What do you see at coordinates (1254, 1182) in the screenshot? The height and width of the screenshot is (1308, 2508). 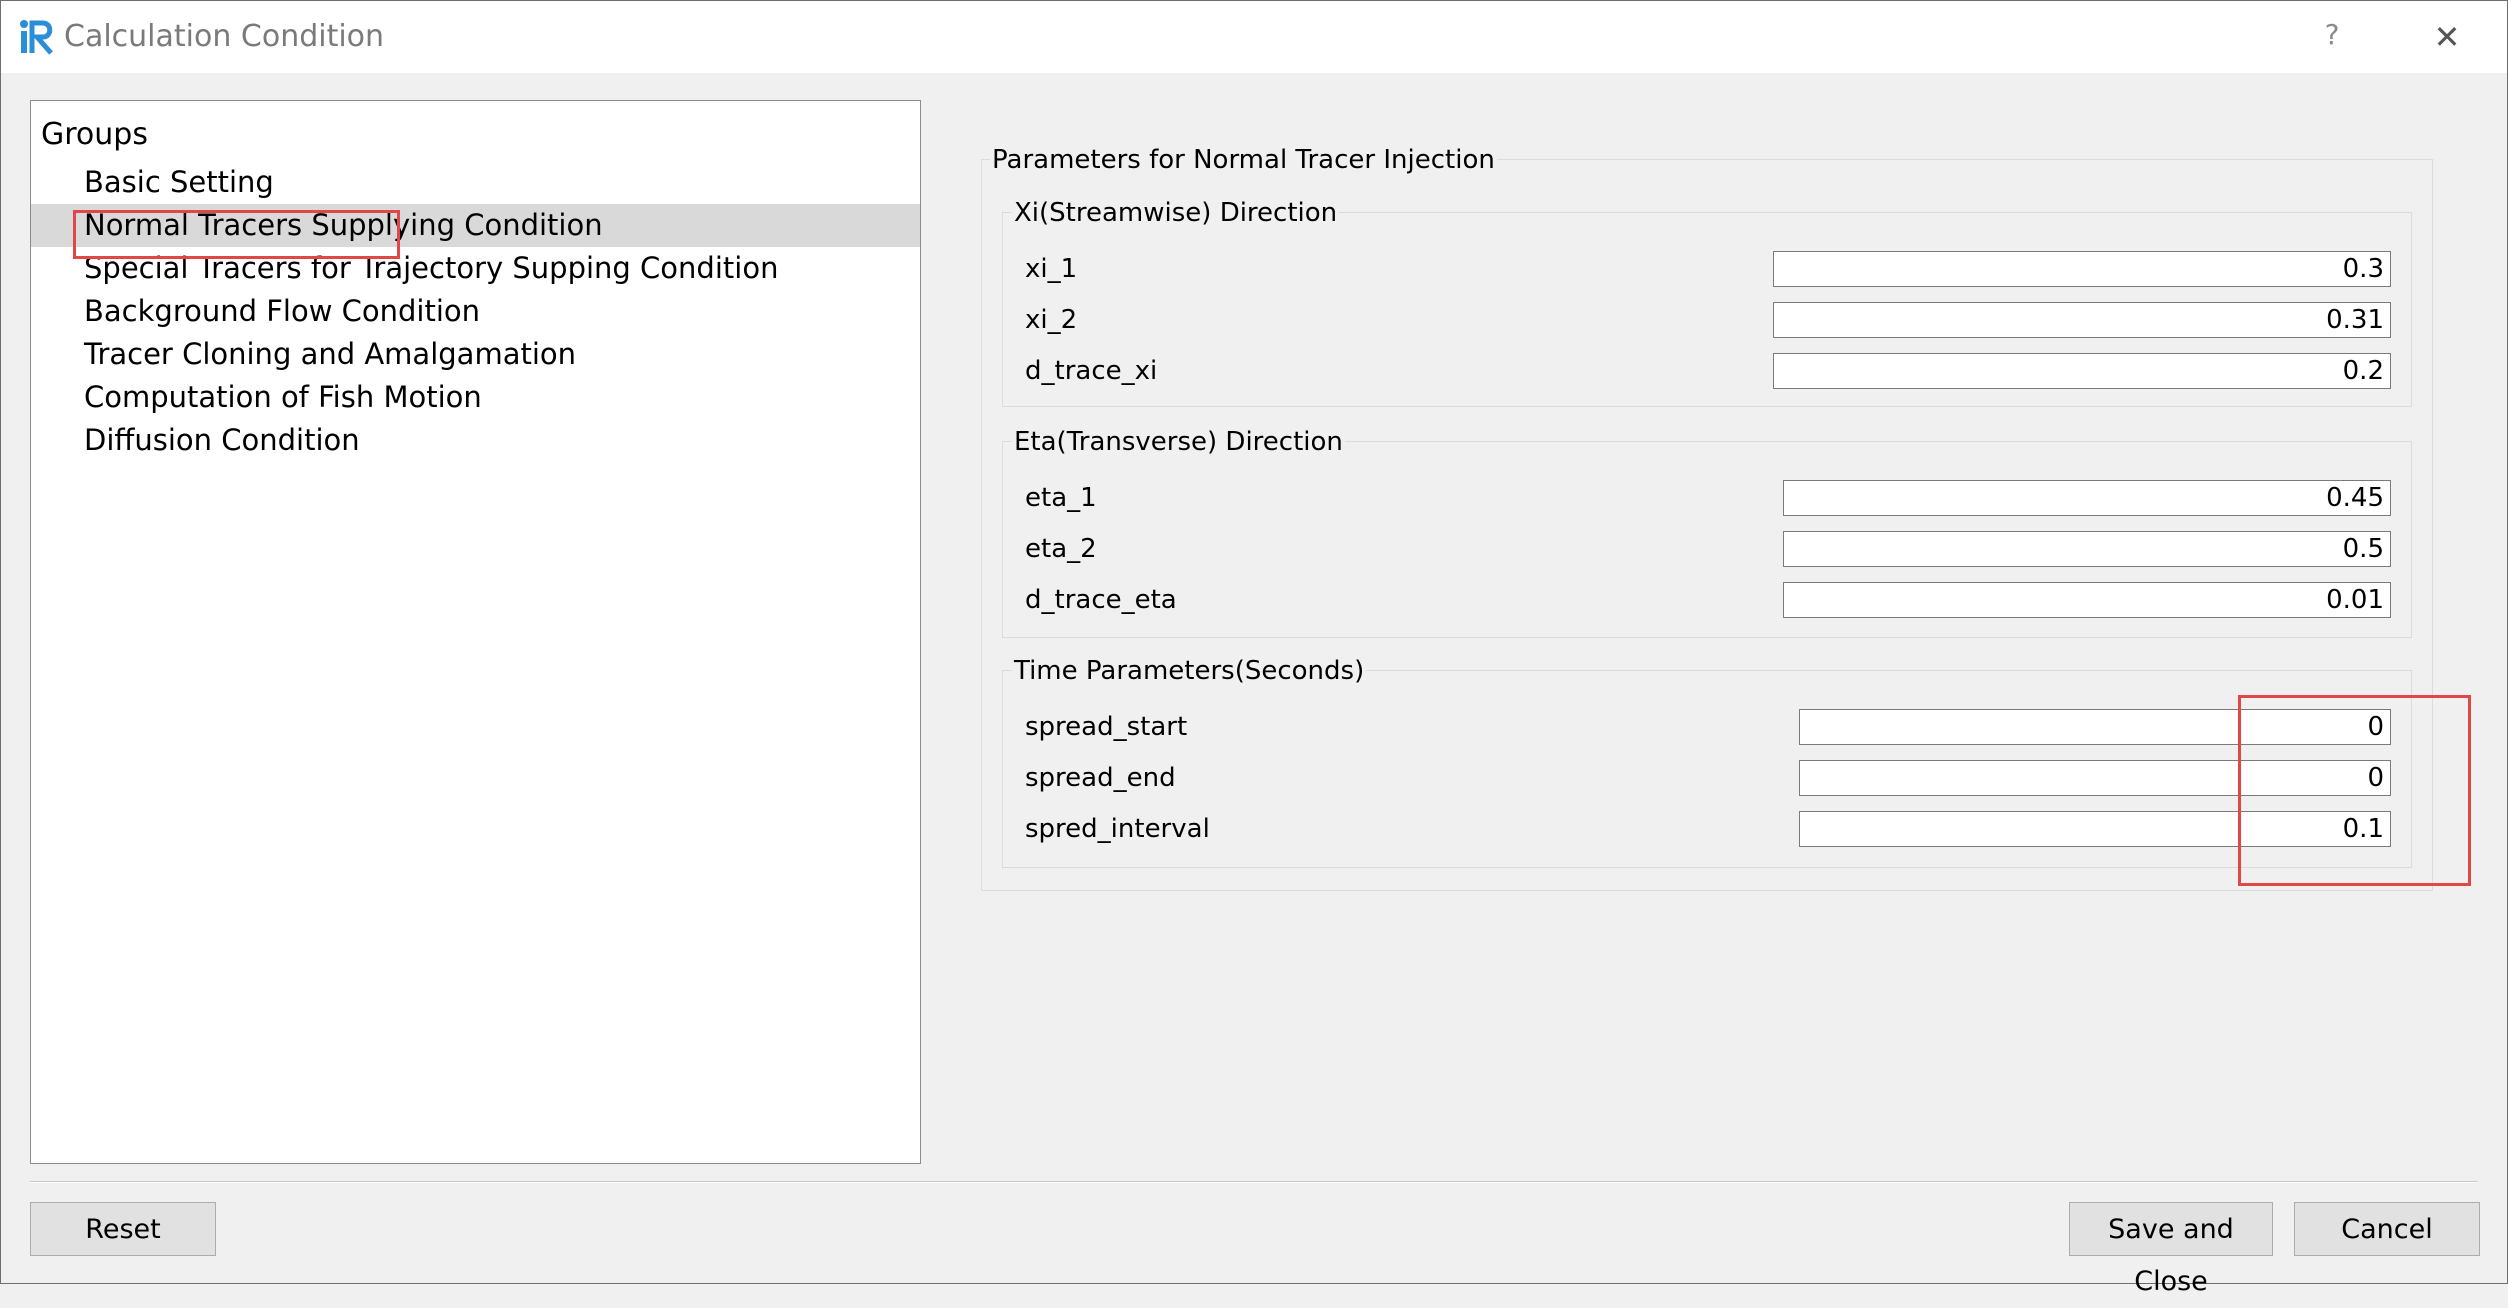 I see `footer-separator` at bounding box center [1254, 1182].